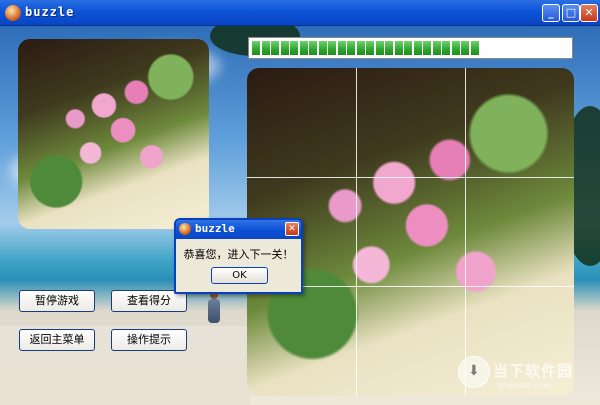 This screenshot has height=405, width=600. I want to click on figure-body, so click(214, 311).